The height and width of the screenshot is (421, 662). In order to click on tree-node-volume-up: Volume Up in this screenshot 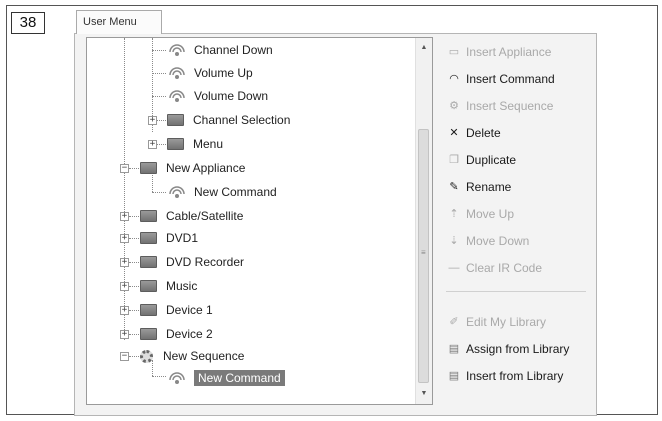, I will do `click(210, 73)`.